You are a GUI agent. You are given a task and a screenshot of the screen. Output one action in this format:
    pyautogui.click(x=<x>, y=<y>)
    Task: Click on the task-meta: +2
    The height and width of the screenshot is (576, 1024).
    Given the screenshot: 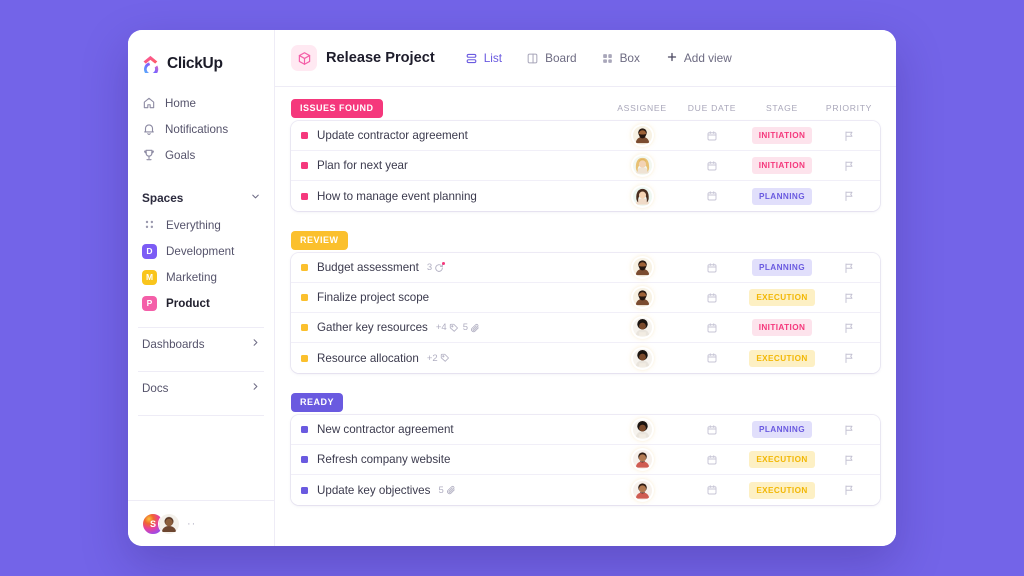 What is the action you would take?
    pyautogui.click(x=438, y=358)
    